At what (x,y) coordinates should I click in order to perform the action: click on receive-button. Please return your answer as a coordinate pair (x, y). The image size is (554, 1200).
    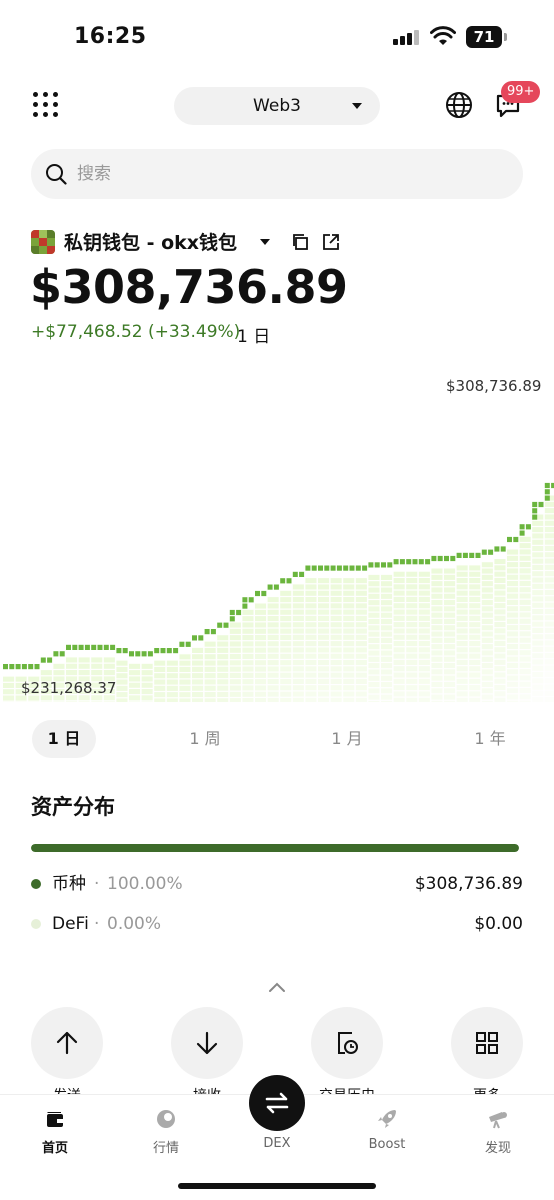
    Looking at the image, I should click on (207, 1043).